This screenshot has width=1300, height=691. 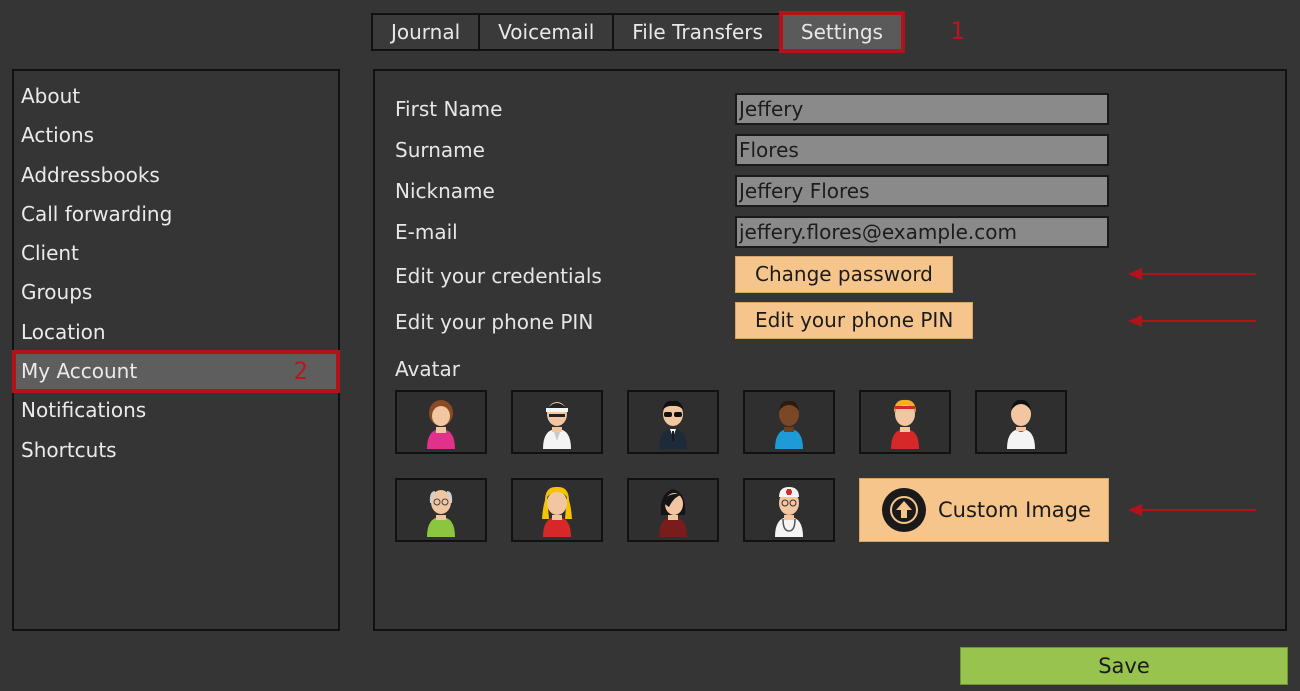 What do you see at coordinates (176, 96) in the screenshot?
I see `sidebar-item-about: About` at bounding box center [176, 96].